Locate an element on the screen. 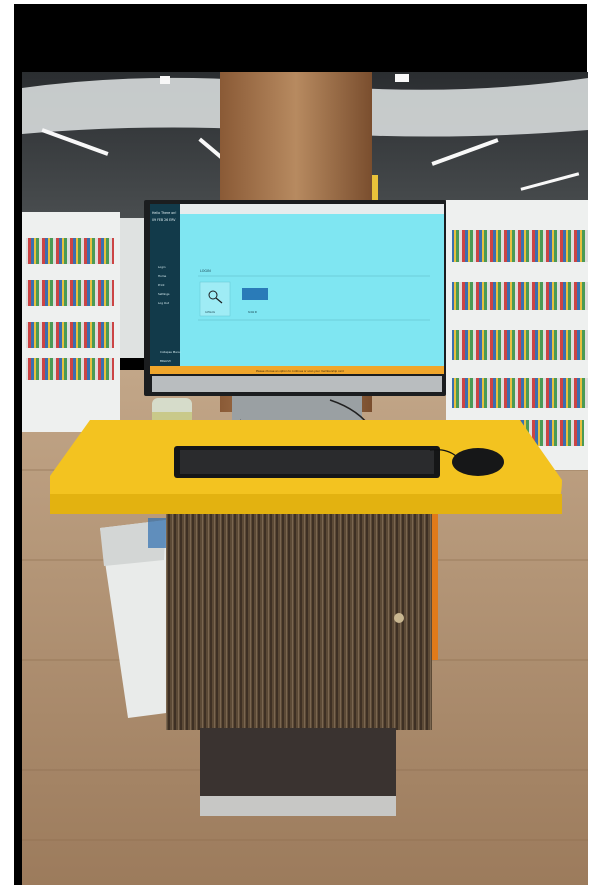 The width and height of the screenshot is (593, 889). menu-item-settings: Settings is located at coordinates (164, 294).